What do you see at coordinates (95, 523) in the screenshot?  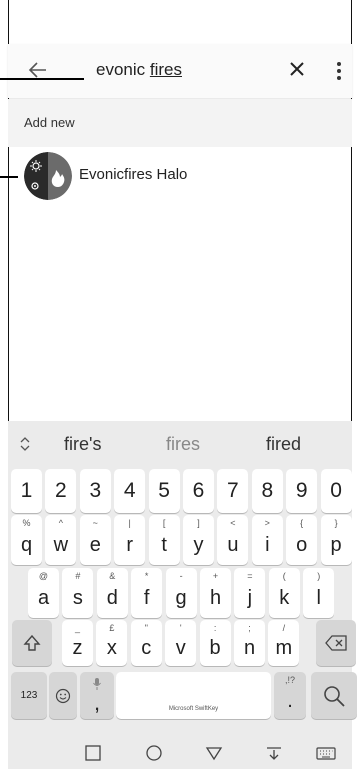 I see `key-e-alt-label: ~` at bounding box center [95, 523].